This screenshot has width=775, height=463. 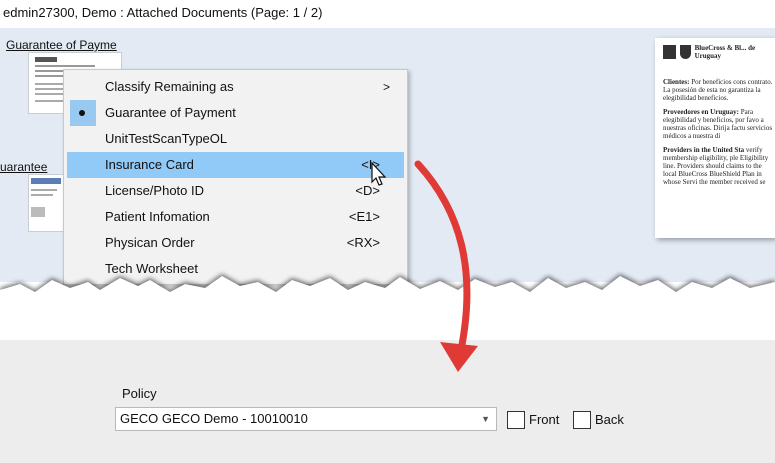 I want to click on menu-item-label: Guarantee of Payment, so click(x=170, y=112).